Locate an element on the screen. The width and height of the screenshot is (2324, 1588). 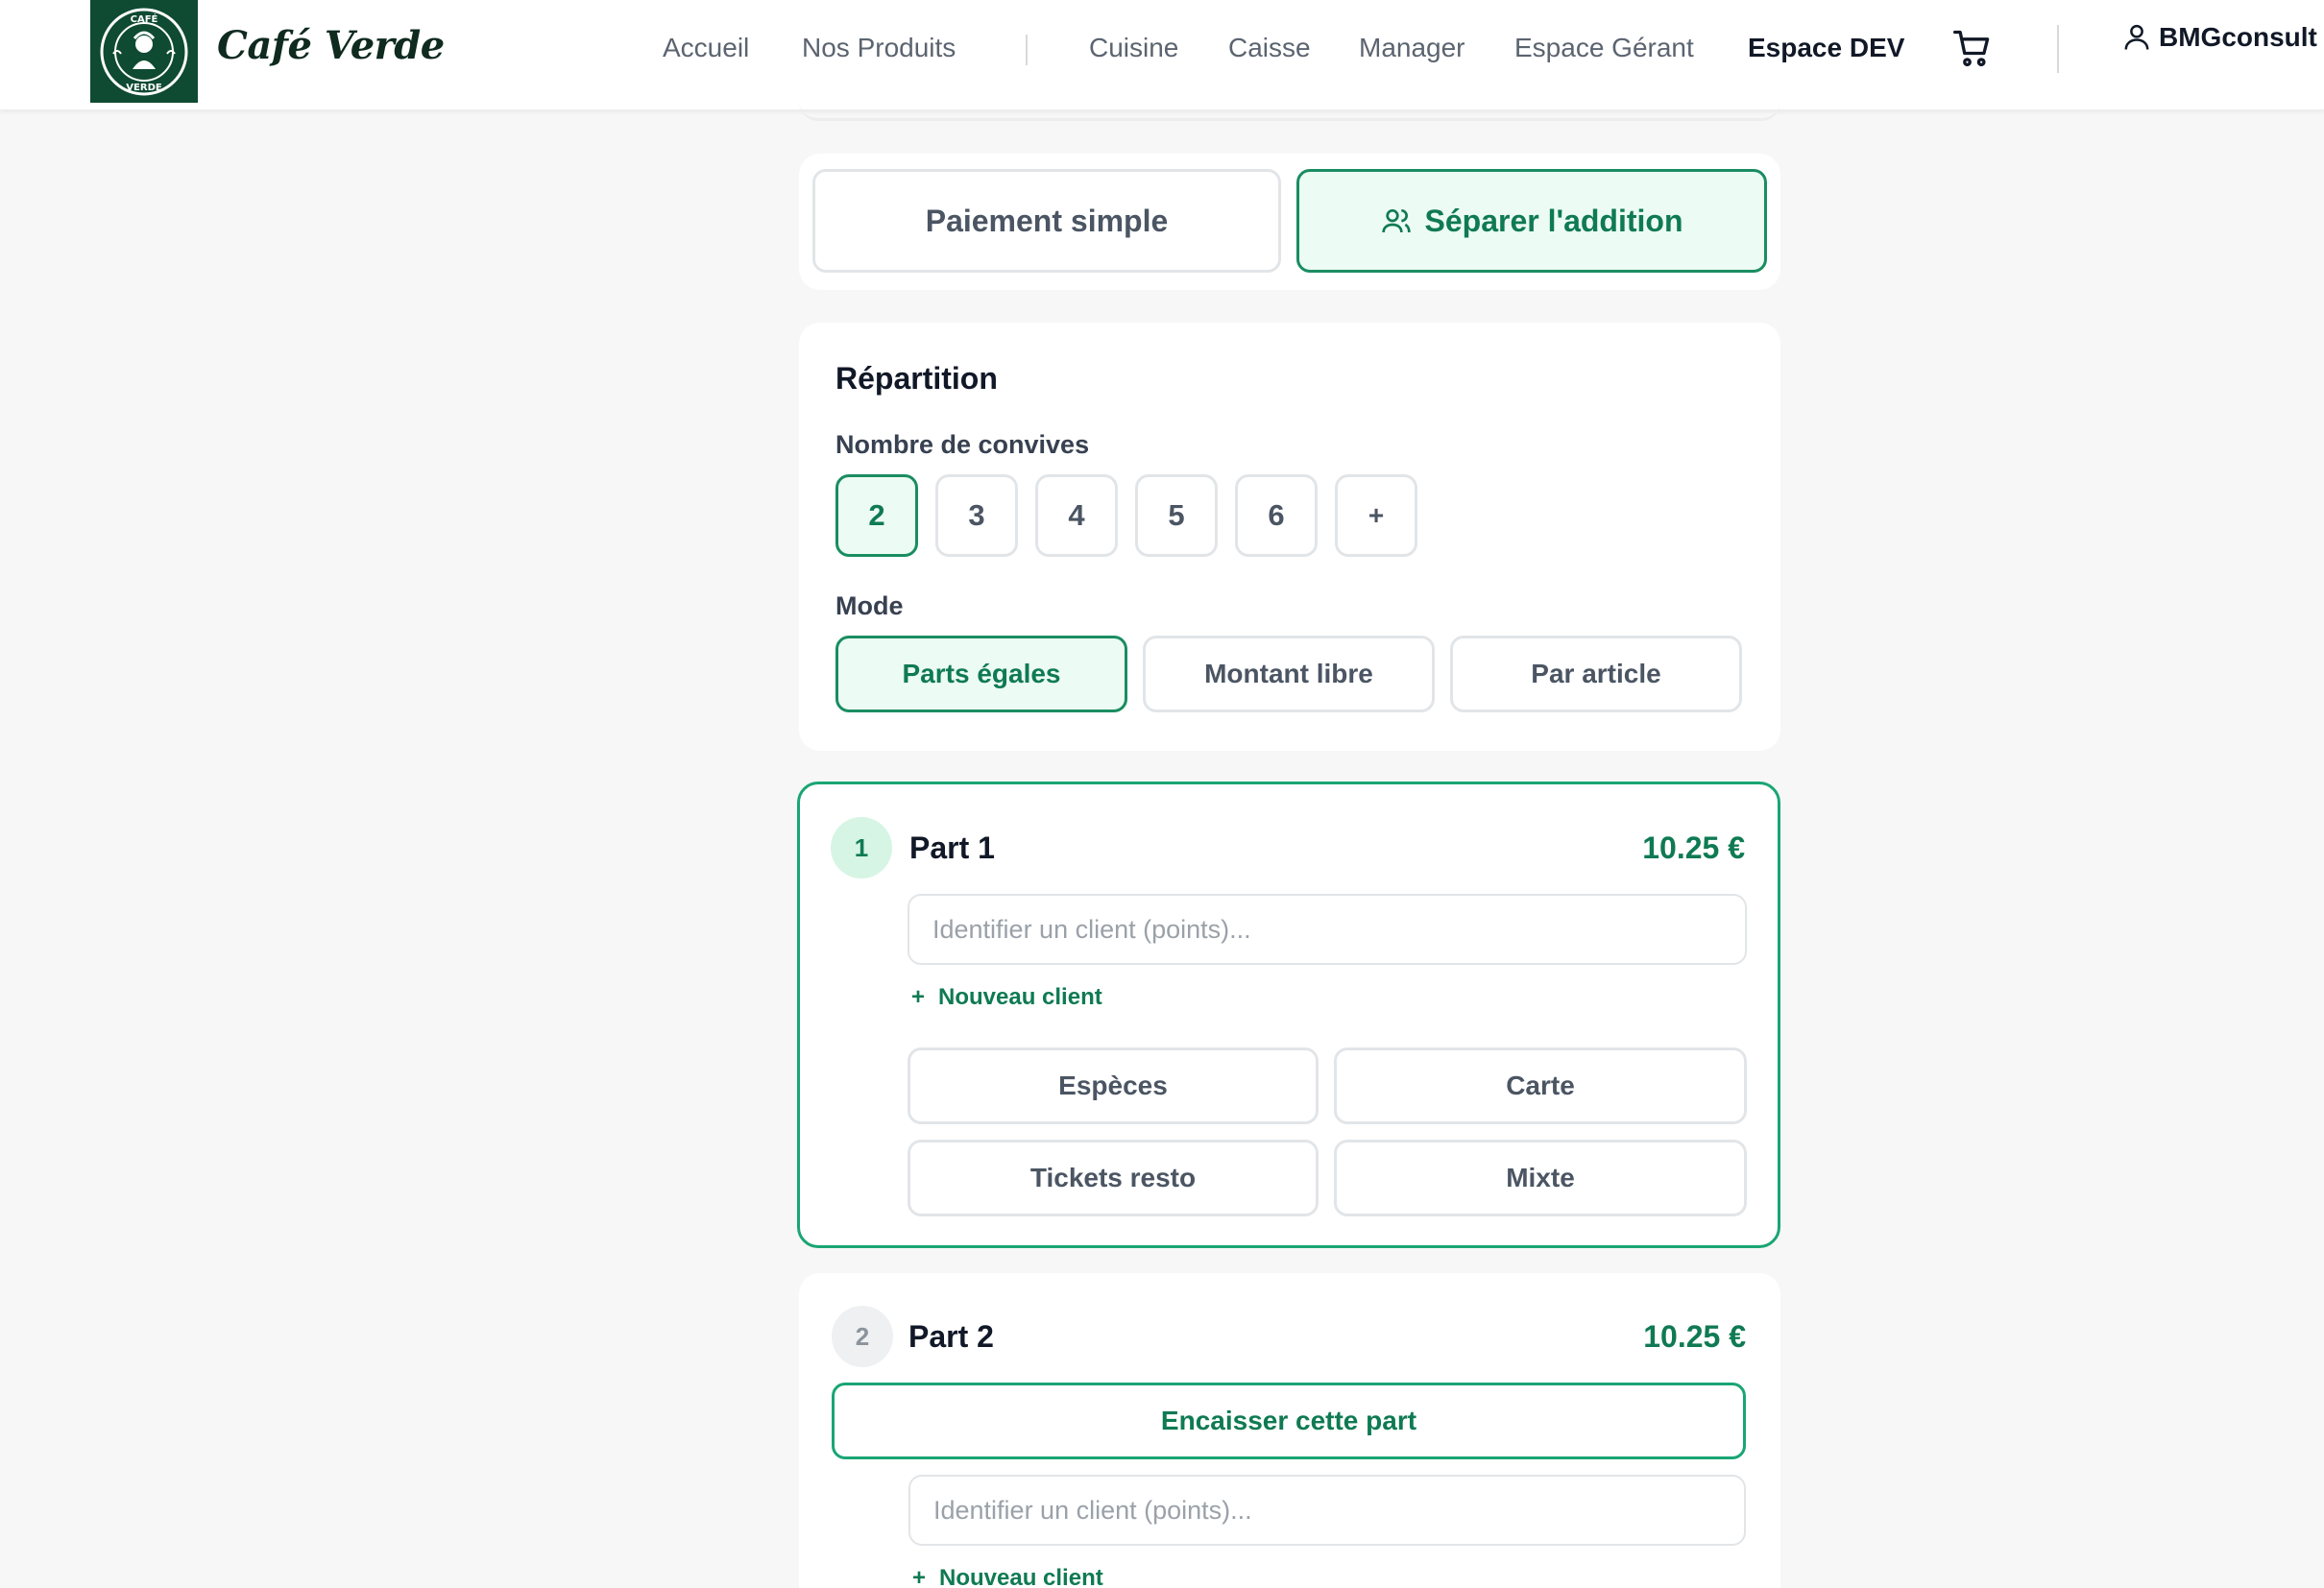
cart-icon is located at coordinates (1972, 48).